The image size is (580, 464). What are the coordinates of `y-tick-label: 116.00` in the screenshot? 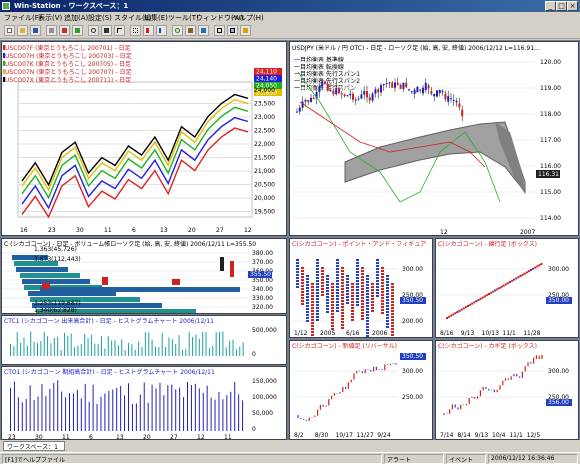 It's located at (550, 166).